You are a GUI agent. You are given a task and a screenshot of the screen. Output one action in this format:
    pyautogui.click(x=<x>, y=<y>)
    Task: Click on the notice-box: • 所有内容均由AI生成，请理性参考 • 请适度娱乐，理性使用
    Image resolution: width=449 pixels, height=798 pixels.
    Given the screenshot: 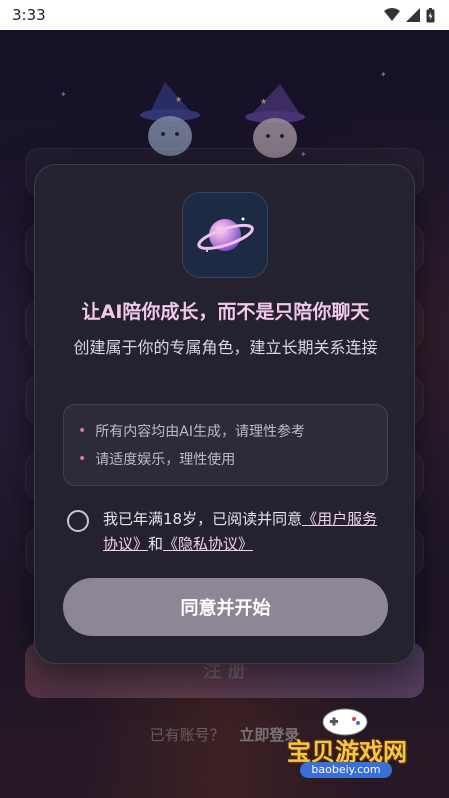 What is the action you would take?
    pyautogui.click(x=225, y=445)
    